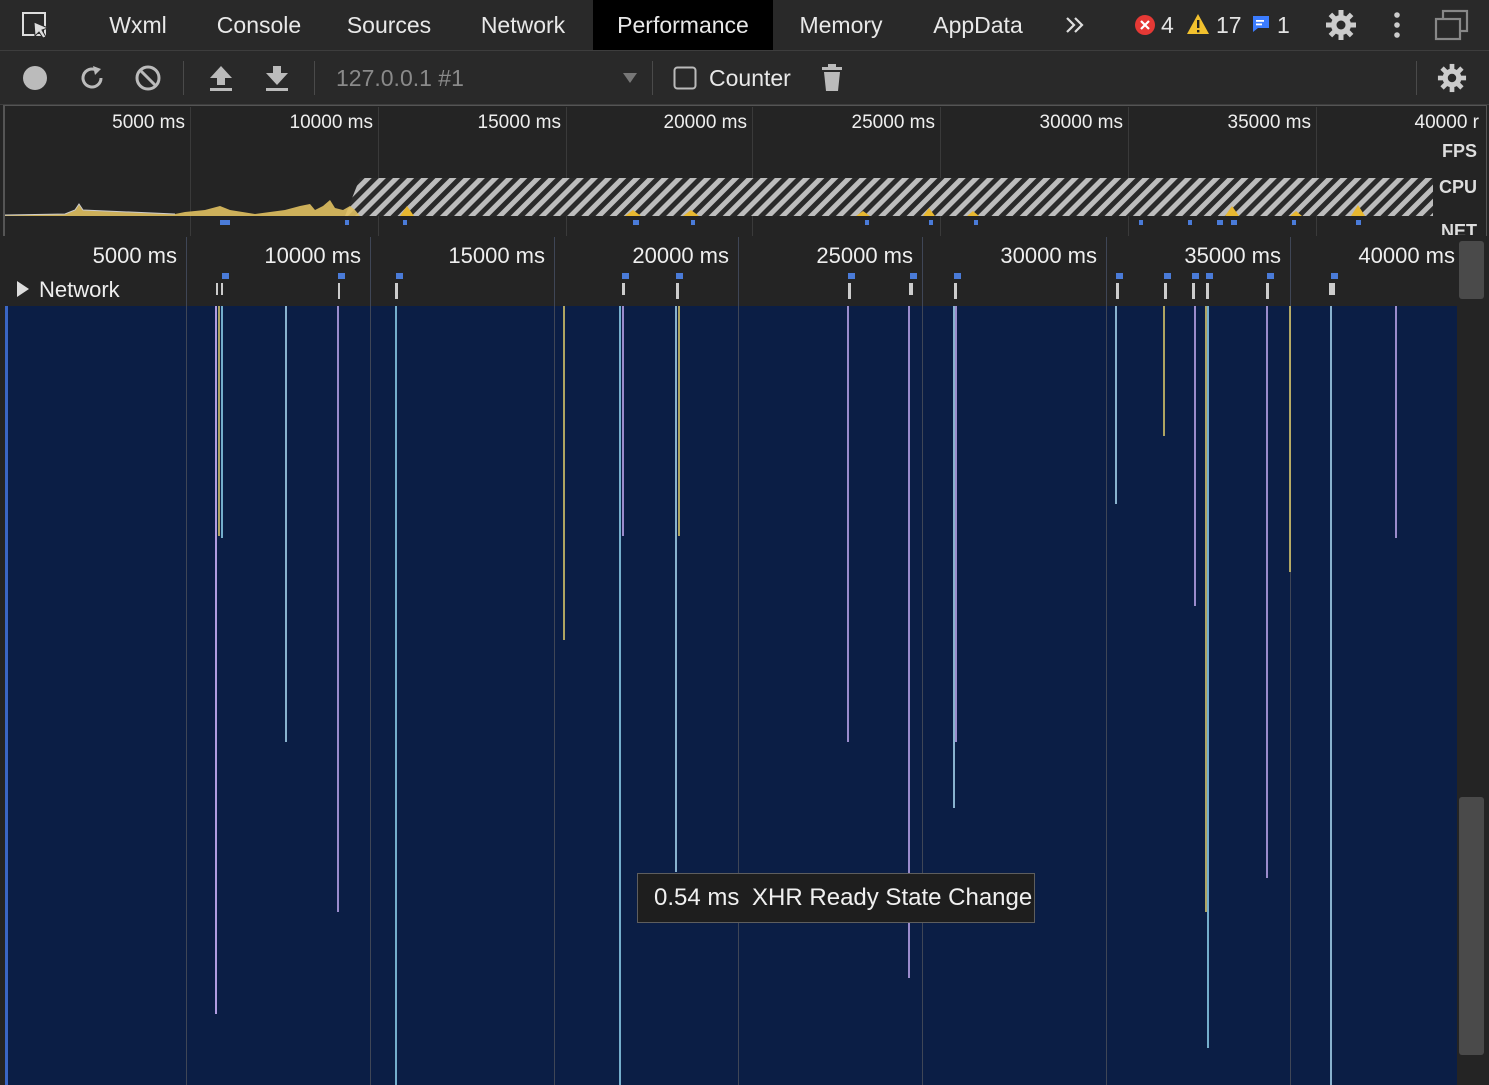 The width and height of the screenshot is (1489, 1085). I want to click on error-icon, so click(1145, 25).